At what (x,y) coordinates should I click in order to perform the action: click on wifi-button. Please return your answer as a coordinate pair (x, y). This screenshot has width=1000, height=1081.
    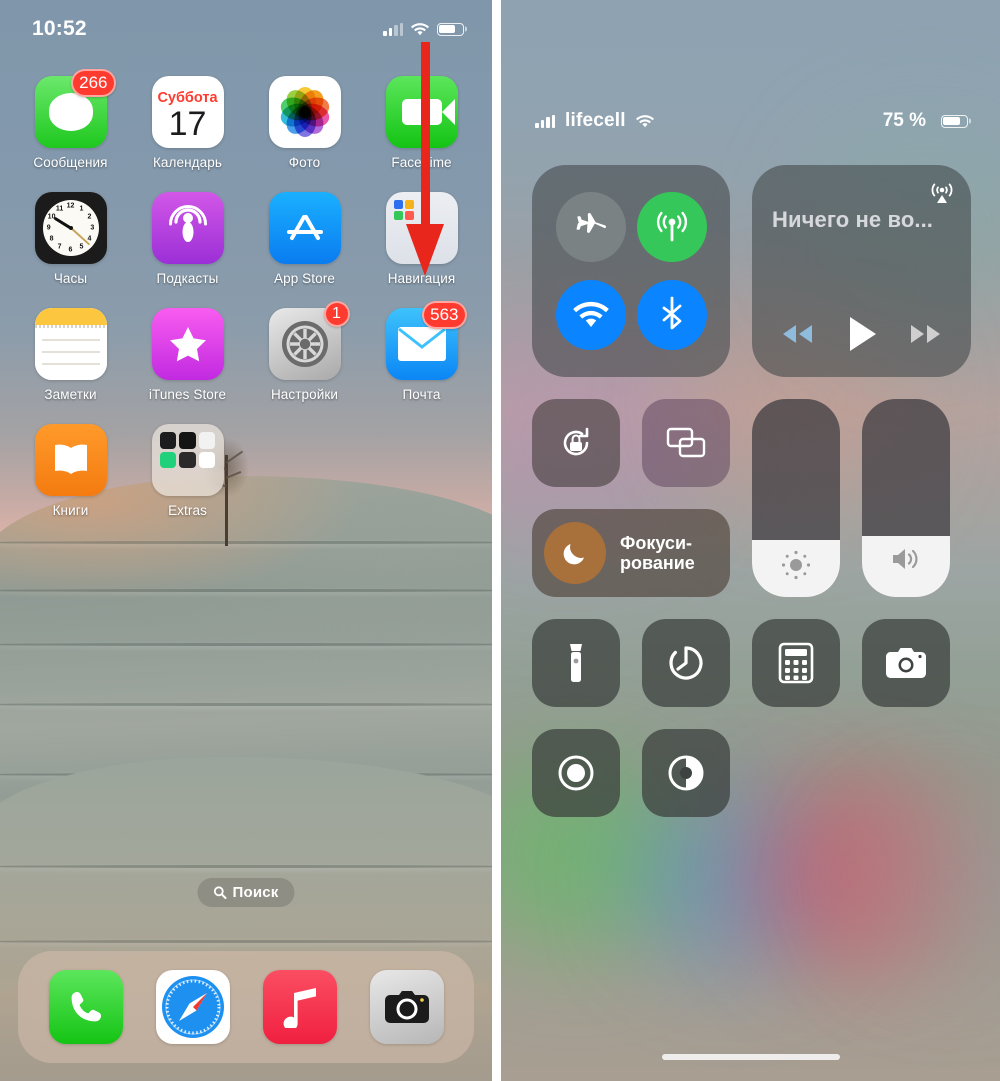
    Looking at the image, I should click on (590, 315).